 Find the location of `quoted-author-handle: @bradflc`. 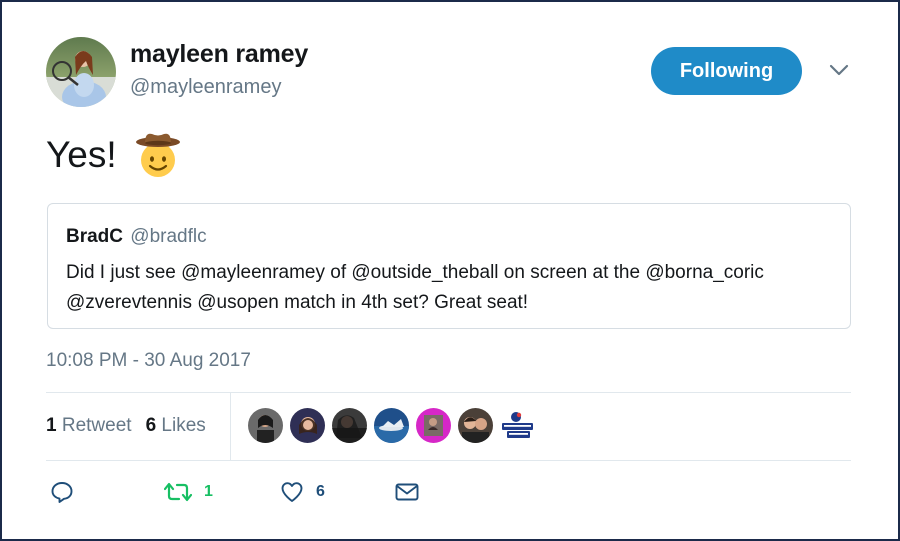

quoted-author-handle: @bradflc is located at coordinates (168, 236).